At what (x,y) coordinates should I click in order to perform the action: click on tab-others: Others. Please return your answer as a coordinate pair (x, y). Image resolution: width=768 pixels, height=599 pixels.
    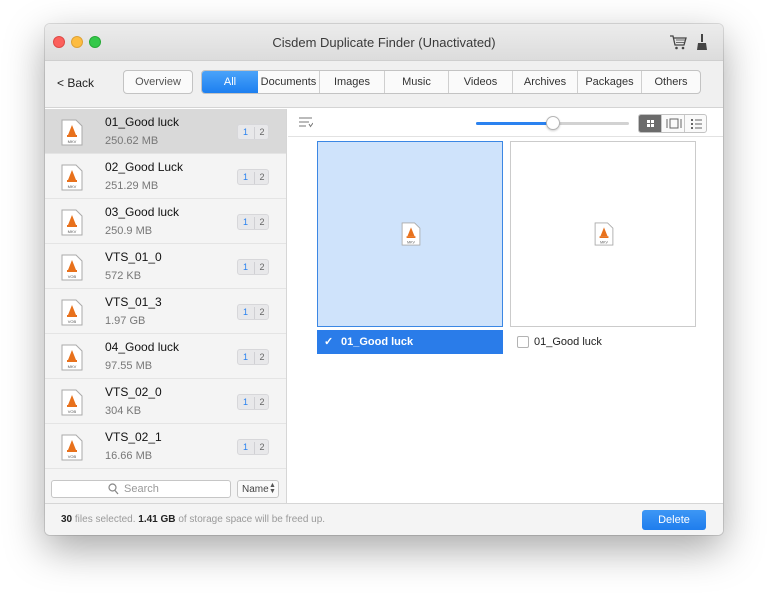
    Looking at the image, I should click on (671, 82).